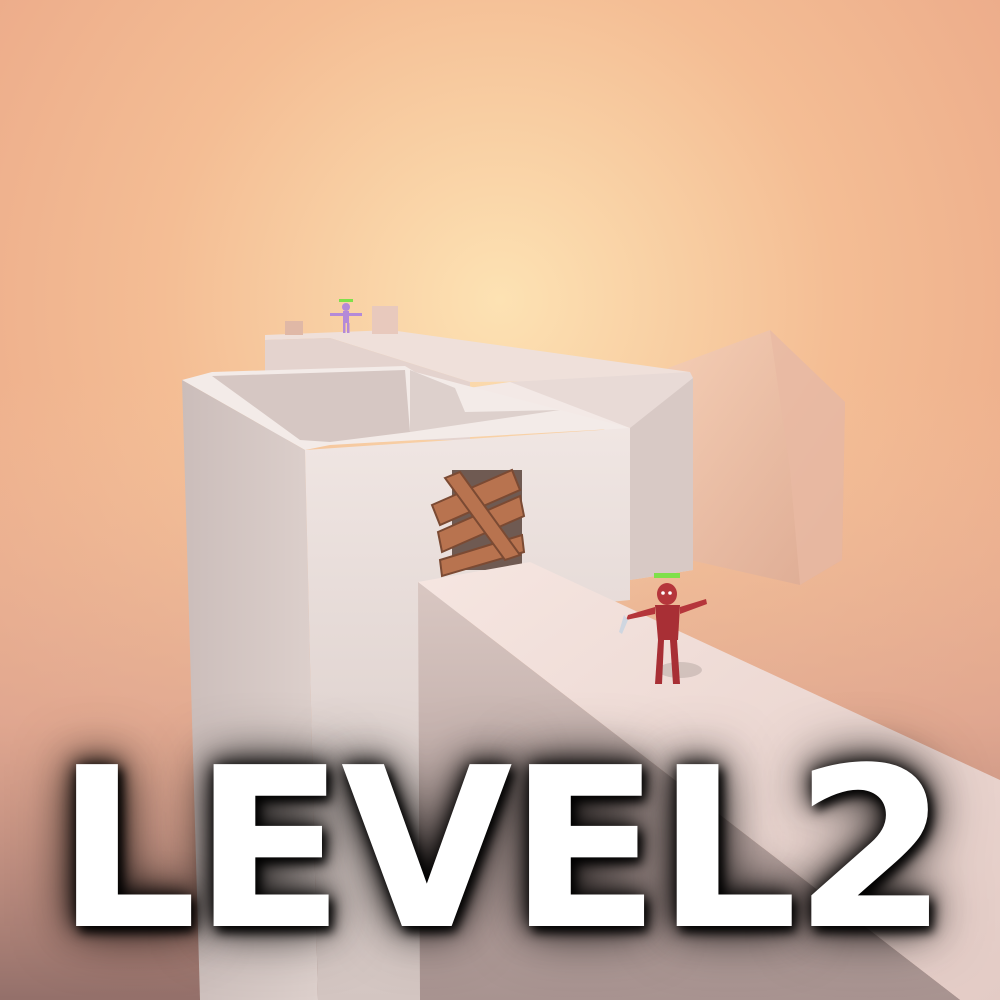 The image size is (1000, 1000). I want to click on enemy-health-bar, so click(346, 300).